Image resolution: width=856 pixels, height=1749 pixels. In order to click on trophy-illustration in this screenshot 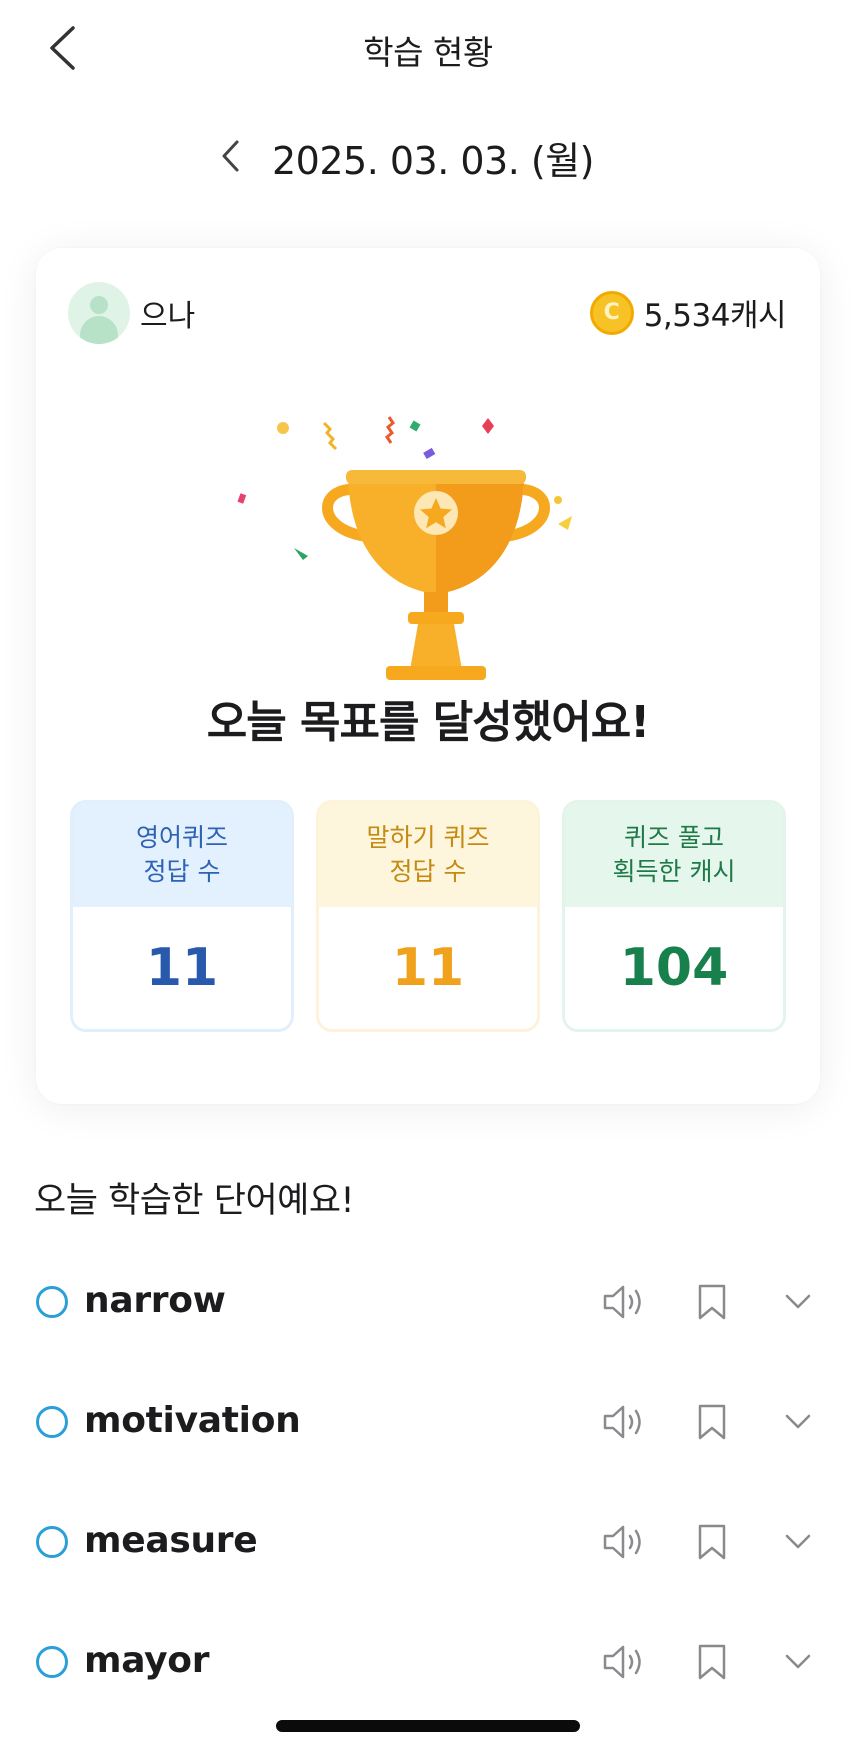, I will do `click(436, 548)`.